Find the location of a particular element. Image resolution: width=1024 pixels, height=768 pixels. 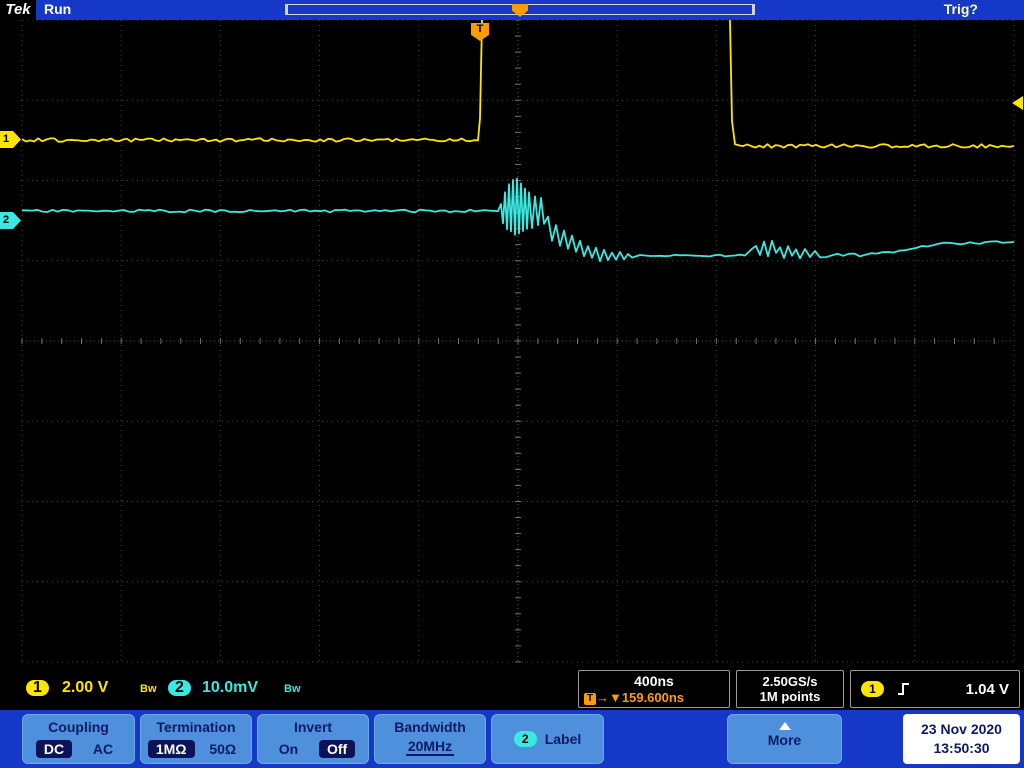

trigger-position-icon is located at coordinates (520, 10).